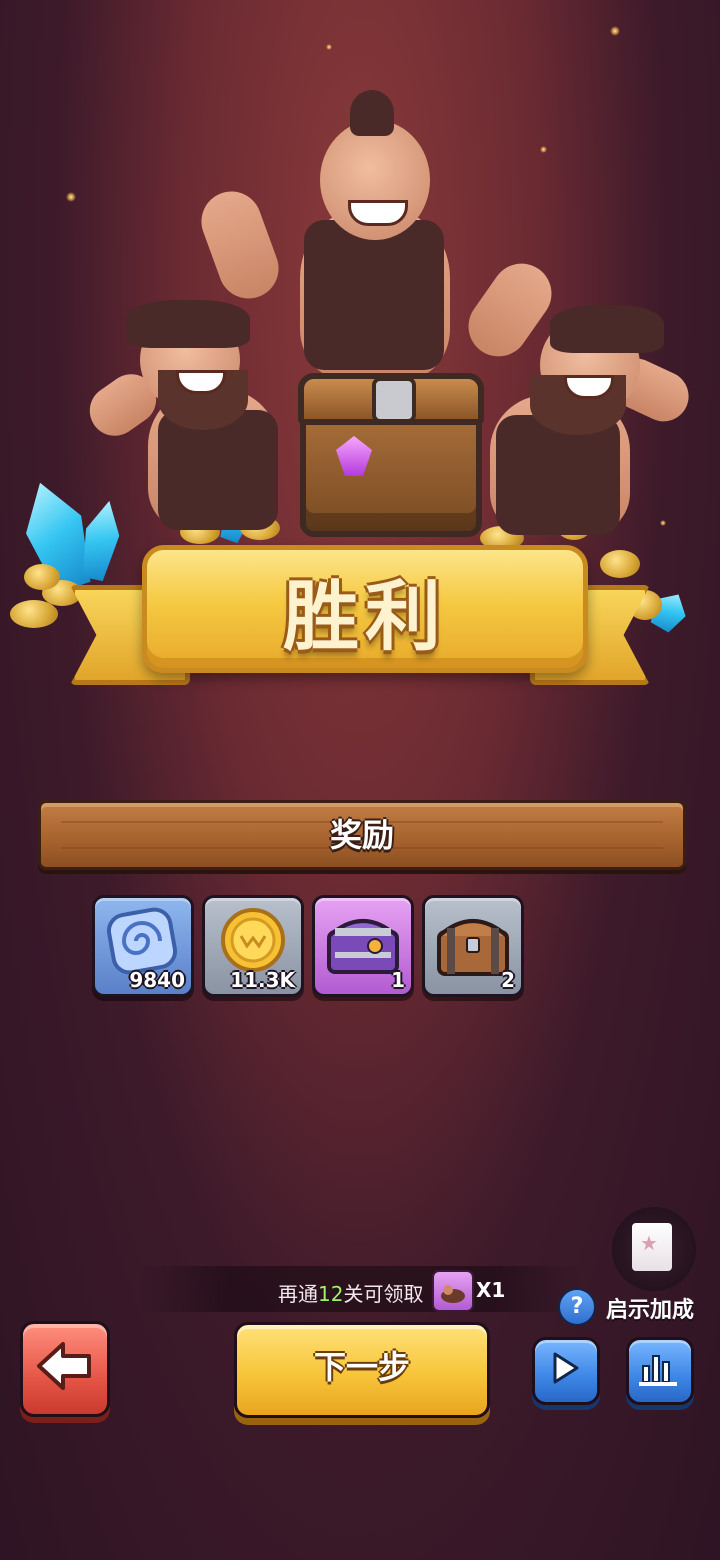  I want to click on progress-multiplier: X1, so click(491, 1290).